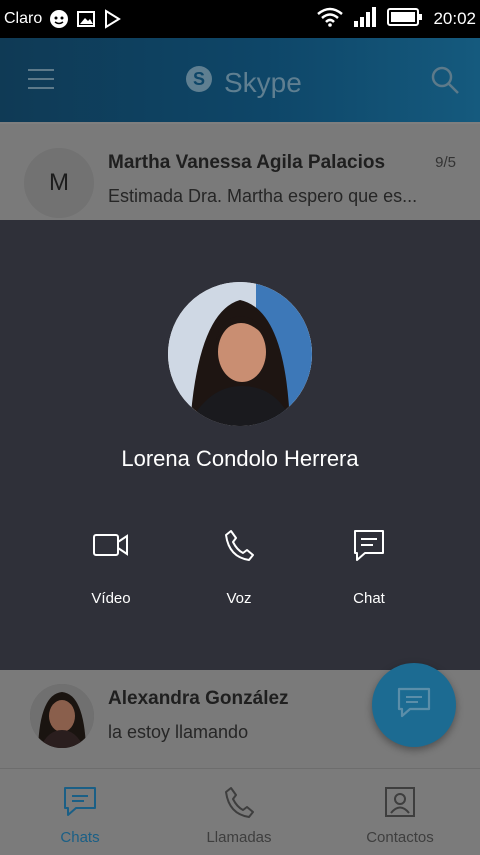 The width and height of the screenshot is (480, 855). Describe the element at coordinates (59, 19) in the screenshot. I see `notification-baby-icon` at that location.